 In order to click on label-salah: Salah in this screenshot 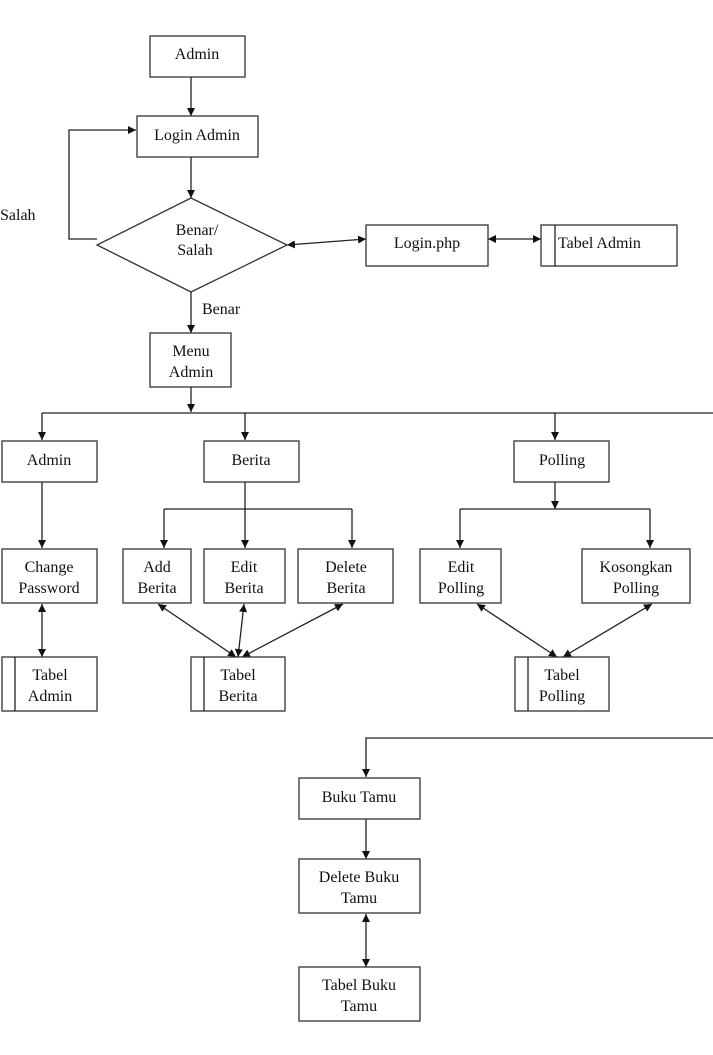, I will do `click(18, 215)`.